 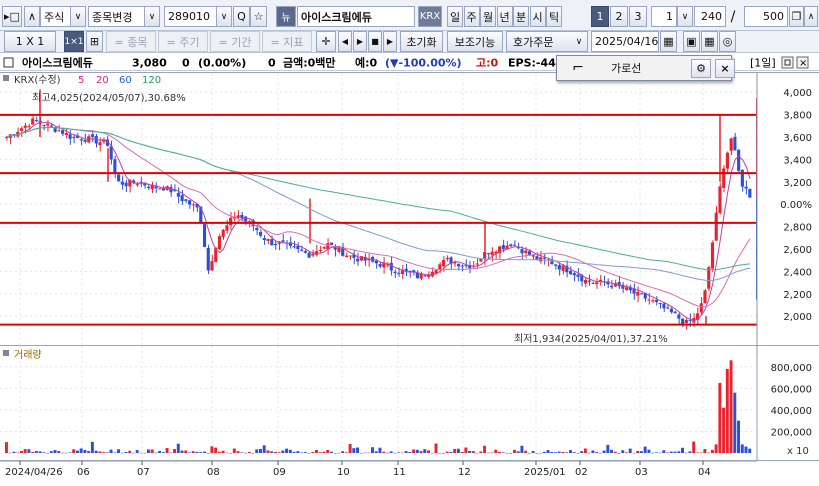 What do you see at coordinates (345, 41) in the screenshot?
I see `prev-icon: ◀` at bounding box center [345, 41].